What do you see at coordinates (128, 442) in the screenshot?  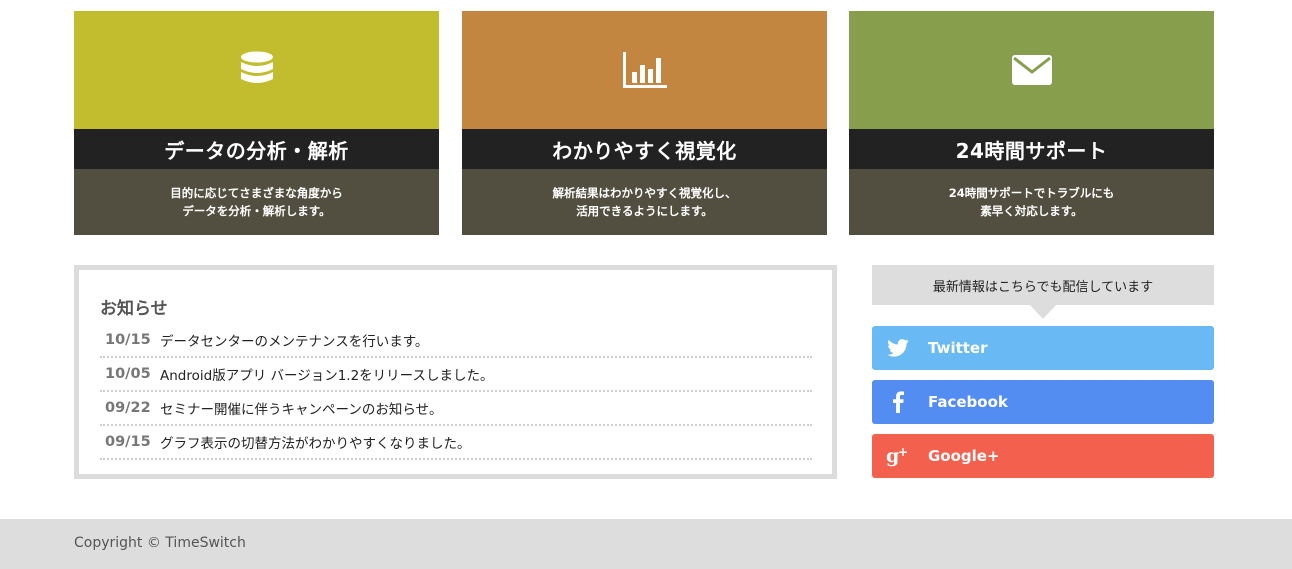 I see `news-date: 09/15` at bounding box center [128, 442].